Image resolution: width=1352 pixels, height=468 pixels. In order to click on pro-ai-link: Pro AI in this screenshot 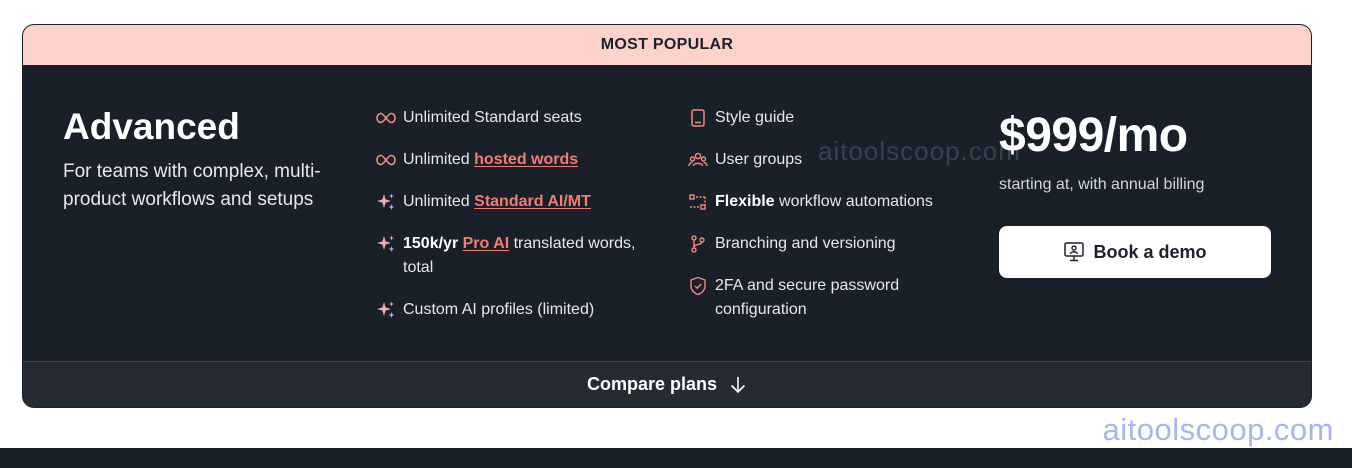, I will do `click(486, 243)`.